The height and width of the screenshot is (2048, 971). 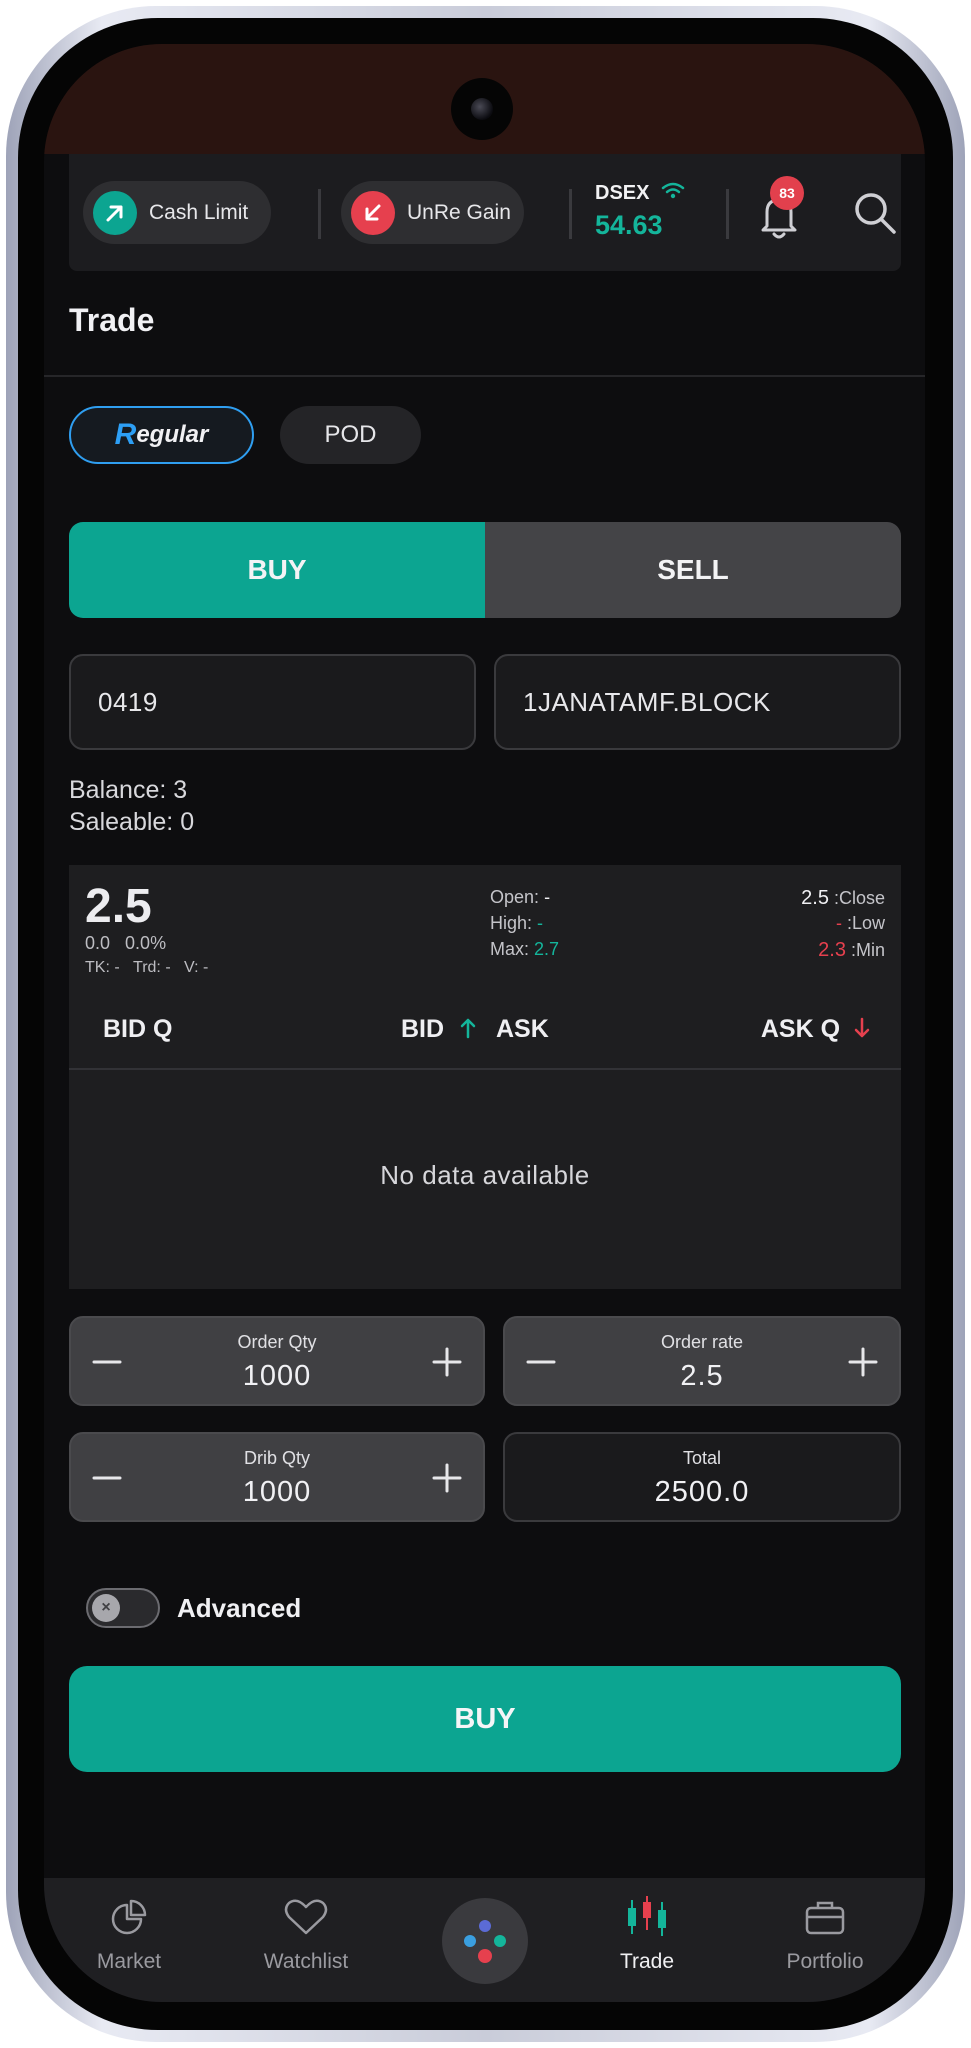 What do you see at coordinates (697, 702) in the screenshot?
I see `symbol-field: 1JANATAMF.BLOCK` at bounding box center [697, 702].